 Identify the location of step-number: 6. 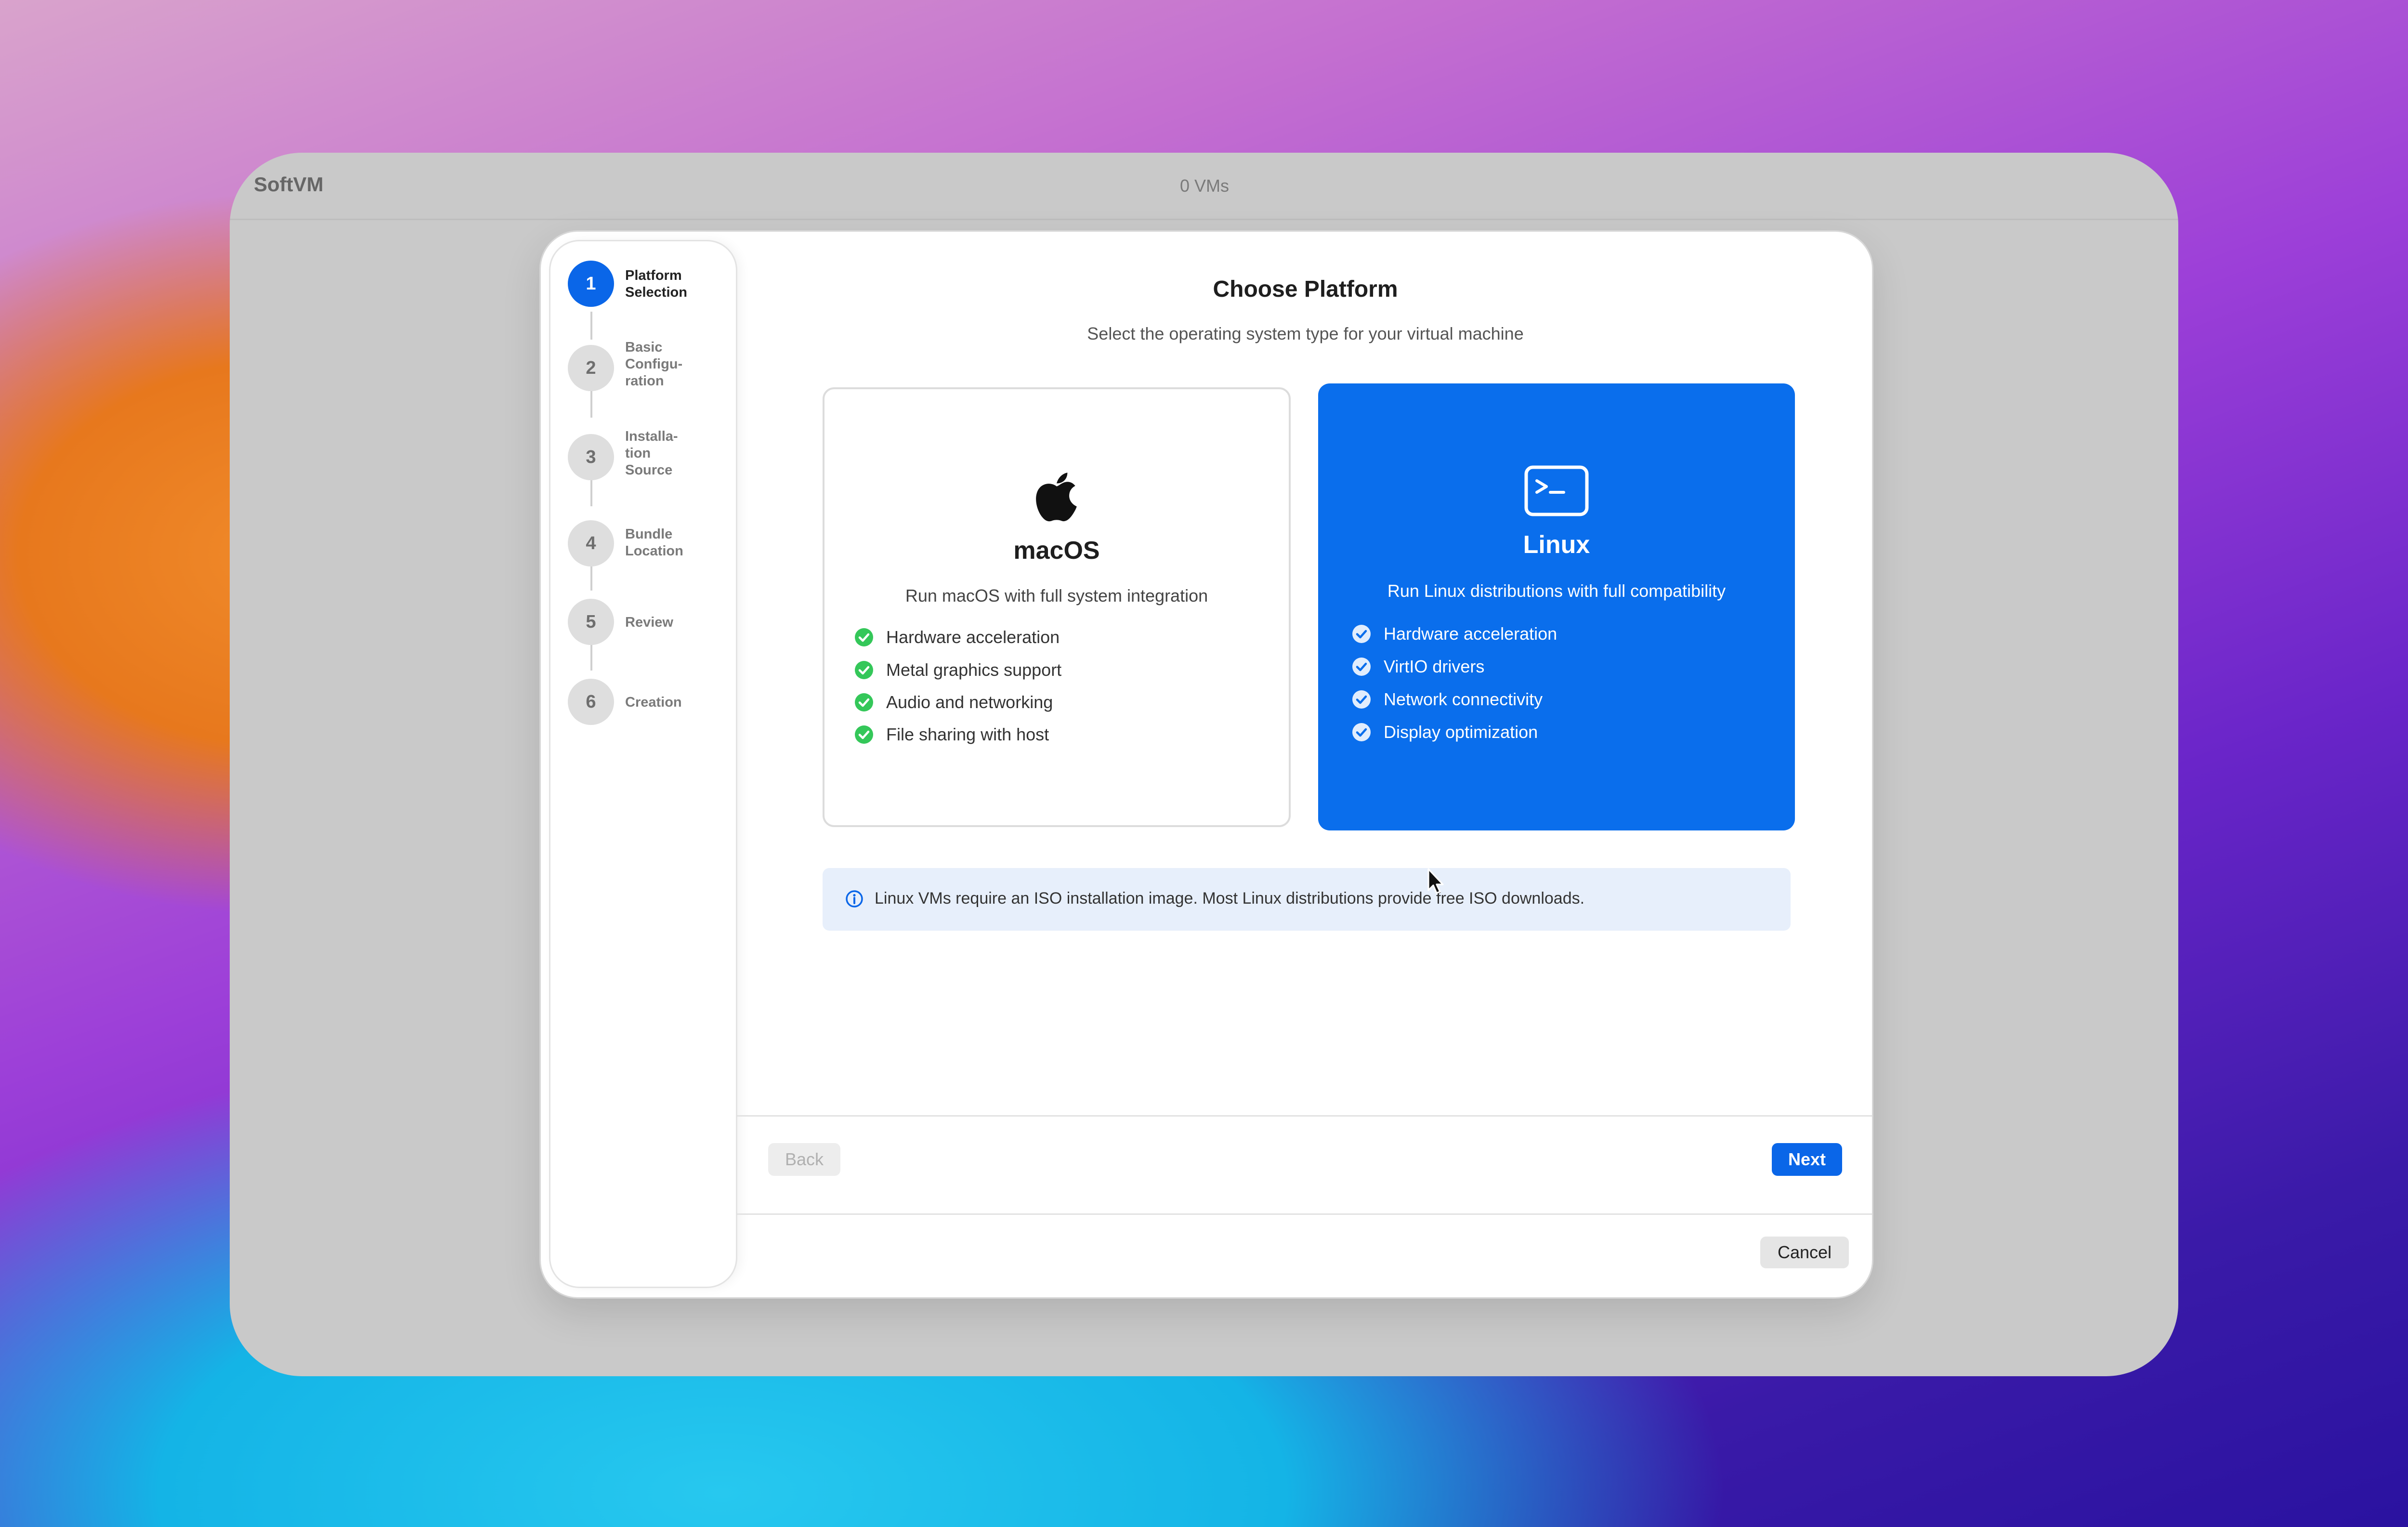
(591, 702).